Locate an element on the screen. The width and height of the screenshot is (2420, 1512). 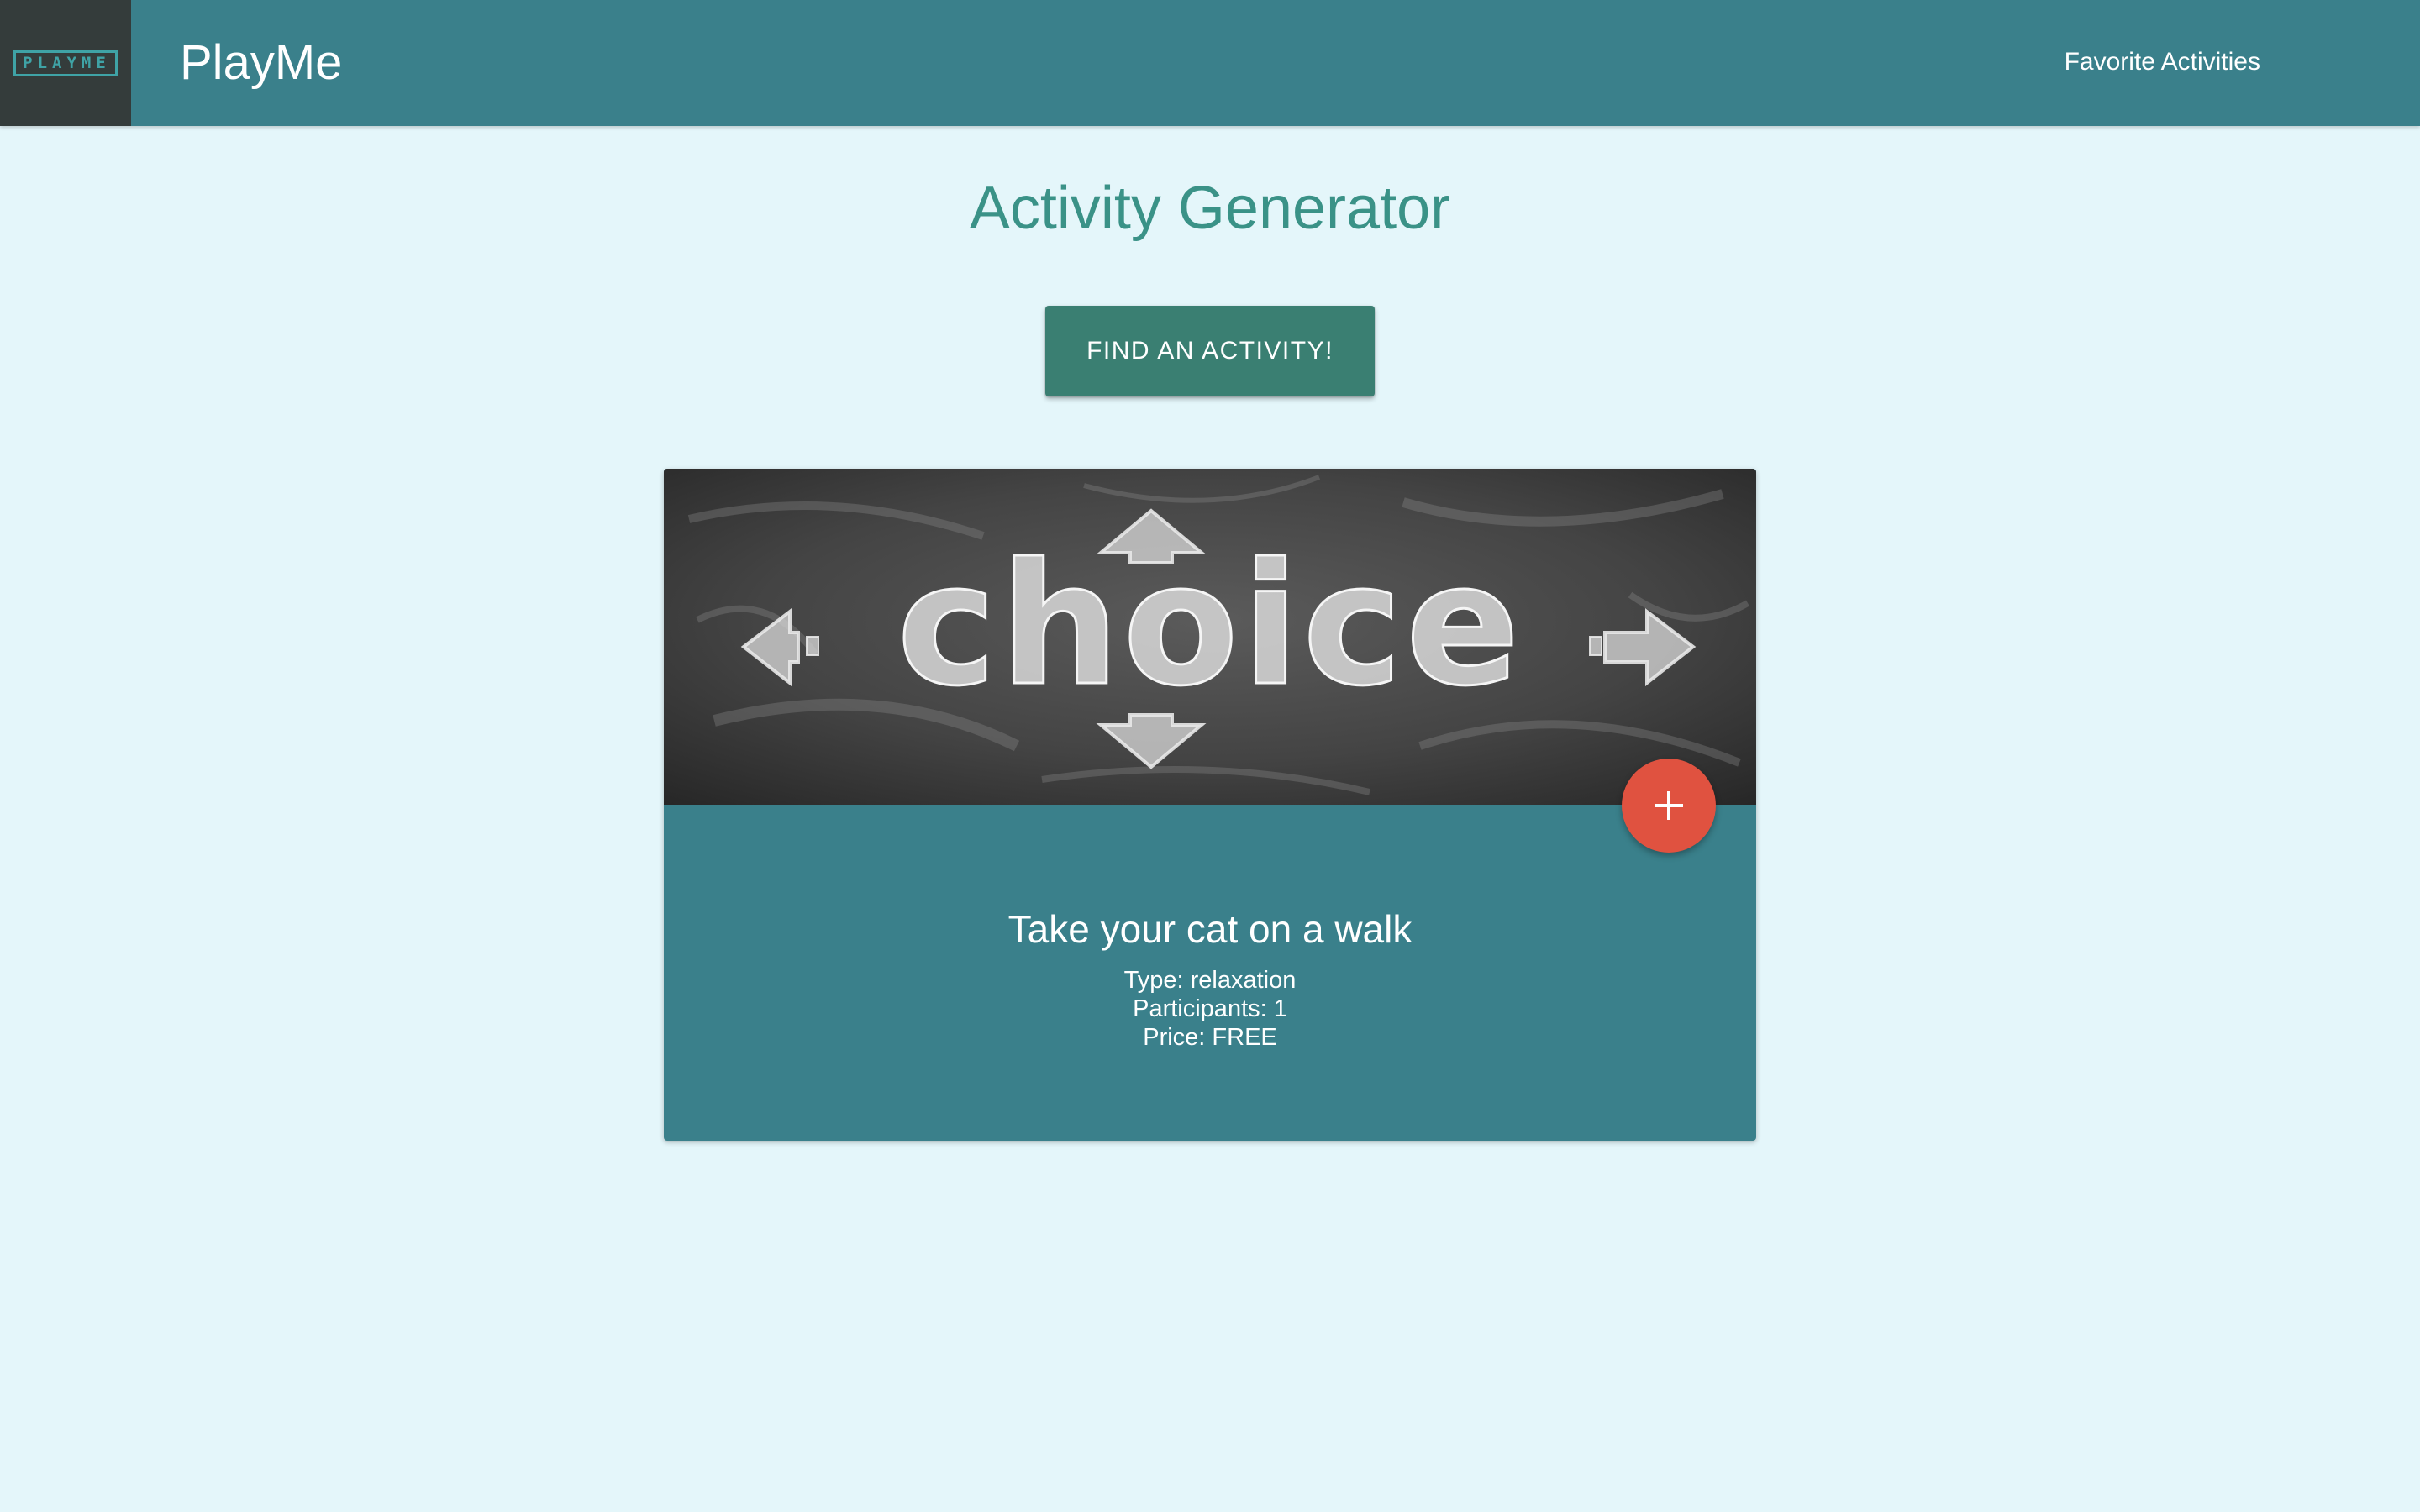
plus-icon is located at coordinates (1669, 805).